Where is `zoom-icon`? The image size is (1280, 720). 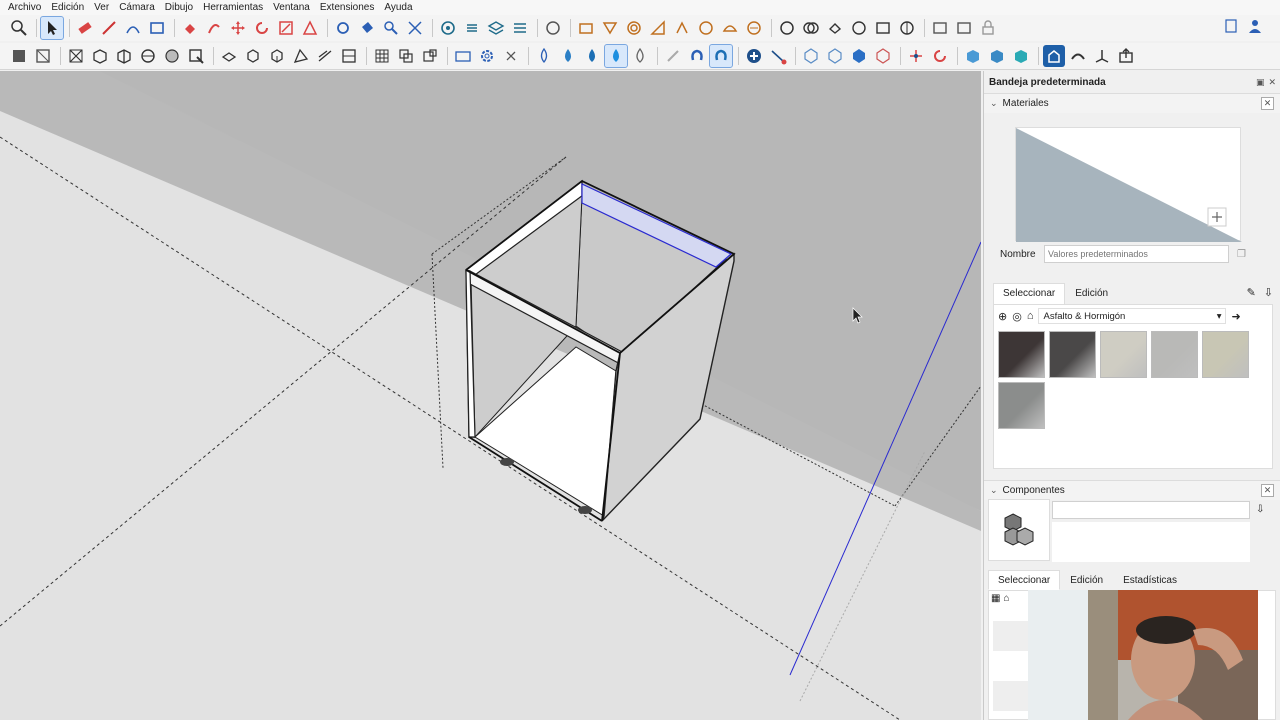
zoom-icon is located at coordinates (19, 28).